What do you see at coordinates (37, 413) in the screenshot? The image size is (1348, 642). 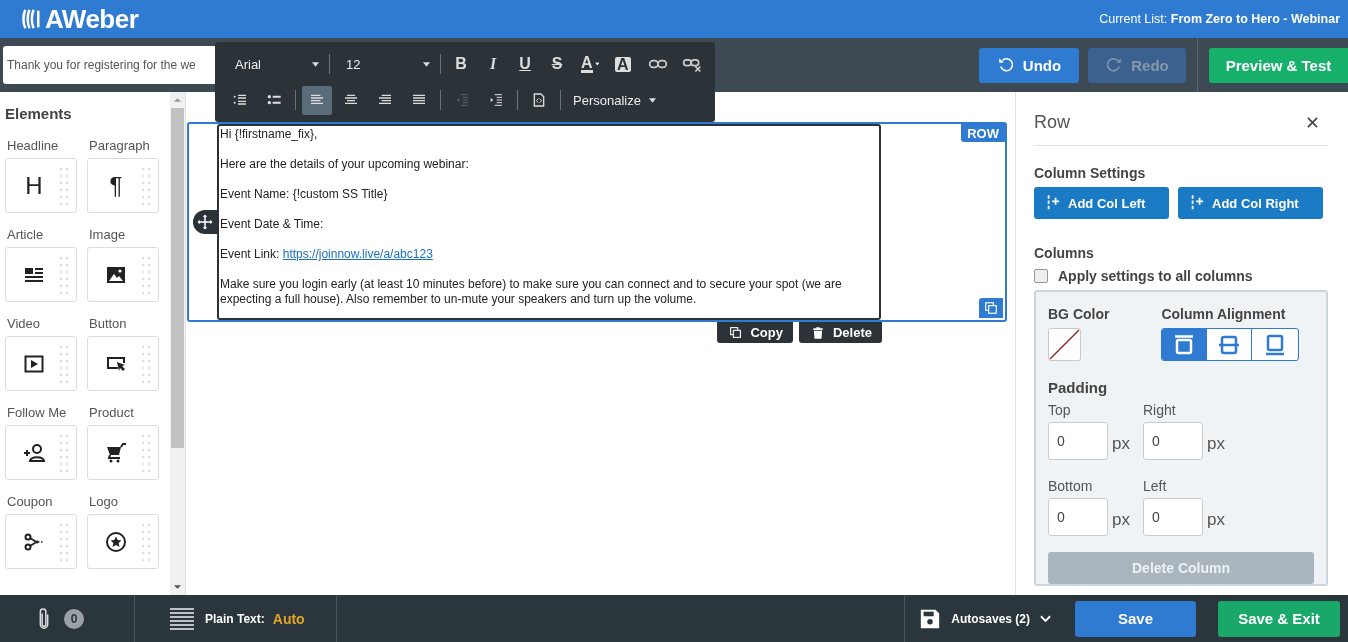 I see `element-label: Follow Me` at bounding box center [37, 413].